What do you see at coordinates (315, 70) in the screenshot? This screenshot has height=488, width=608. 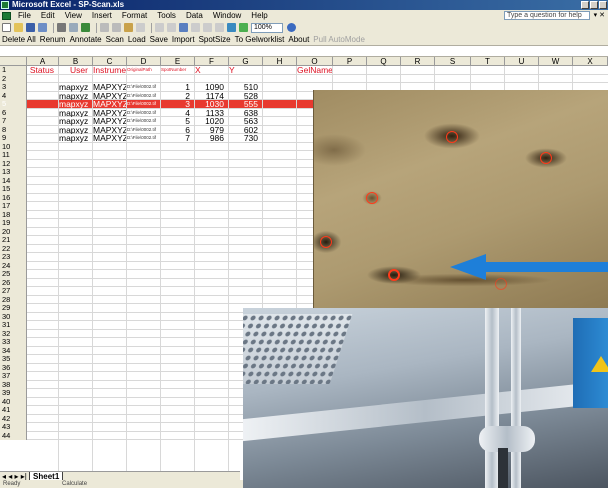 I see `header-gel-name: GelName` at bounding box center [315, 70].